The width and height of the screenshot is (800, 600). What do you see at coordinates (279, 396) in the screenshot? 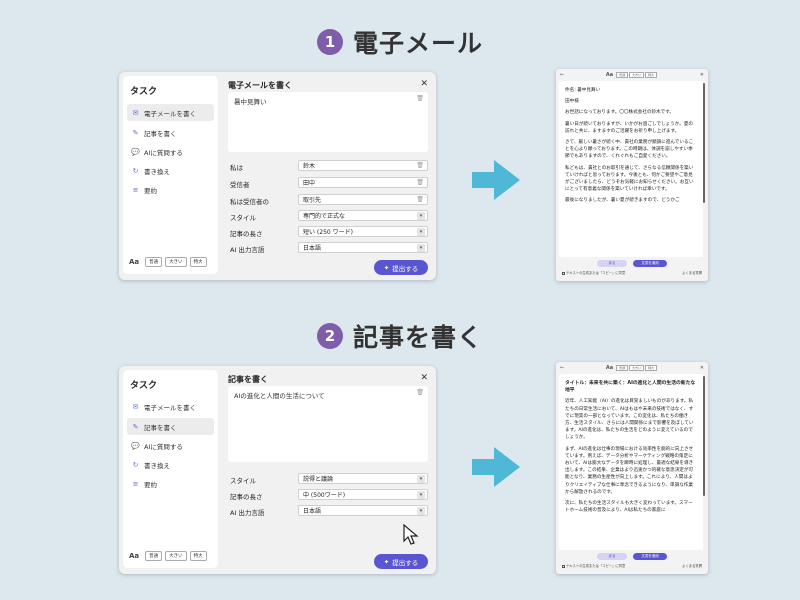
I see `topic-value: AIの進化と人間の生活について` at bounding box center [279, 396].